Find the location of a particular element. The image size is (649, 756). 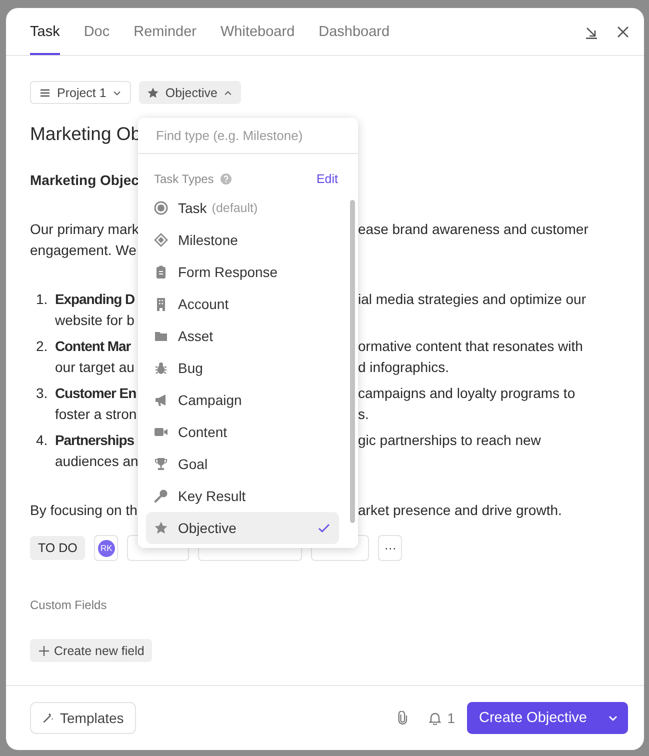

list-icon is located at coordinates (45, 92).